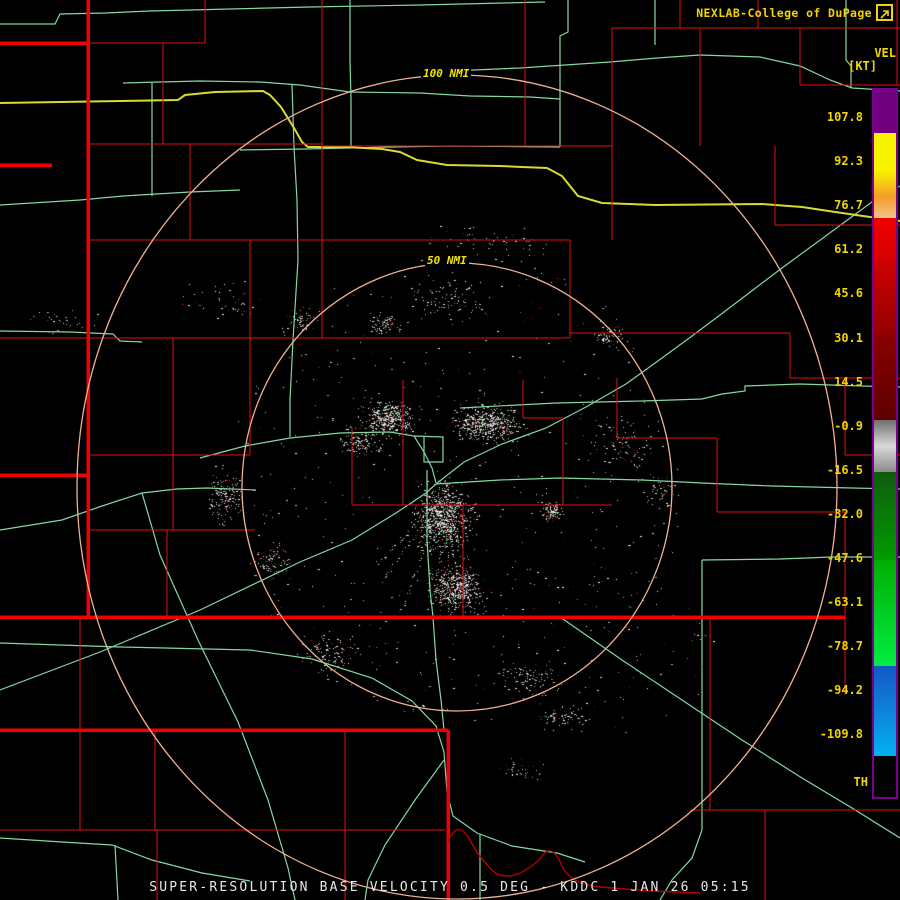 Image resolution: width=900 pixels, height=900 pixels. I want to click on range-ring-label: 50 NMI, so click(447, 260).